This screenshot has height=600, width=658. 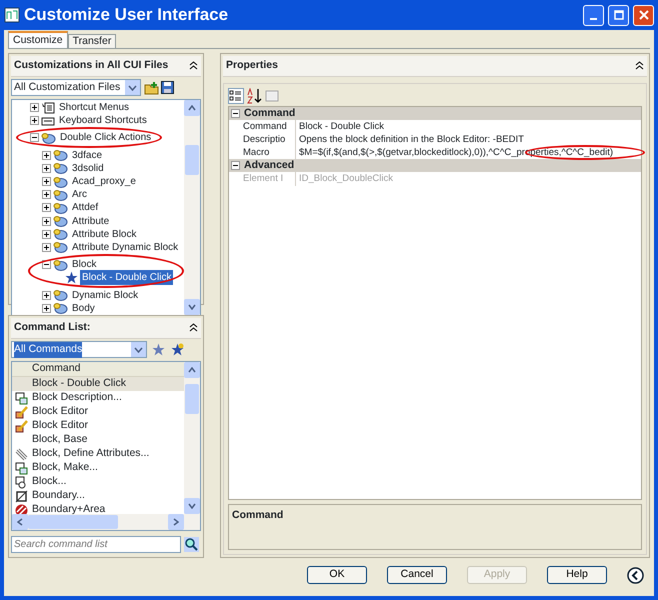 What do you see at coordinates (38, 39) in the screenshot?
I see `tab: Customize` at bounding box center [38, 39].